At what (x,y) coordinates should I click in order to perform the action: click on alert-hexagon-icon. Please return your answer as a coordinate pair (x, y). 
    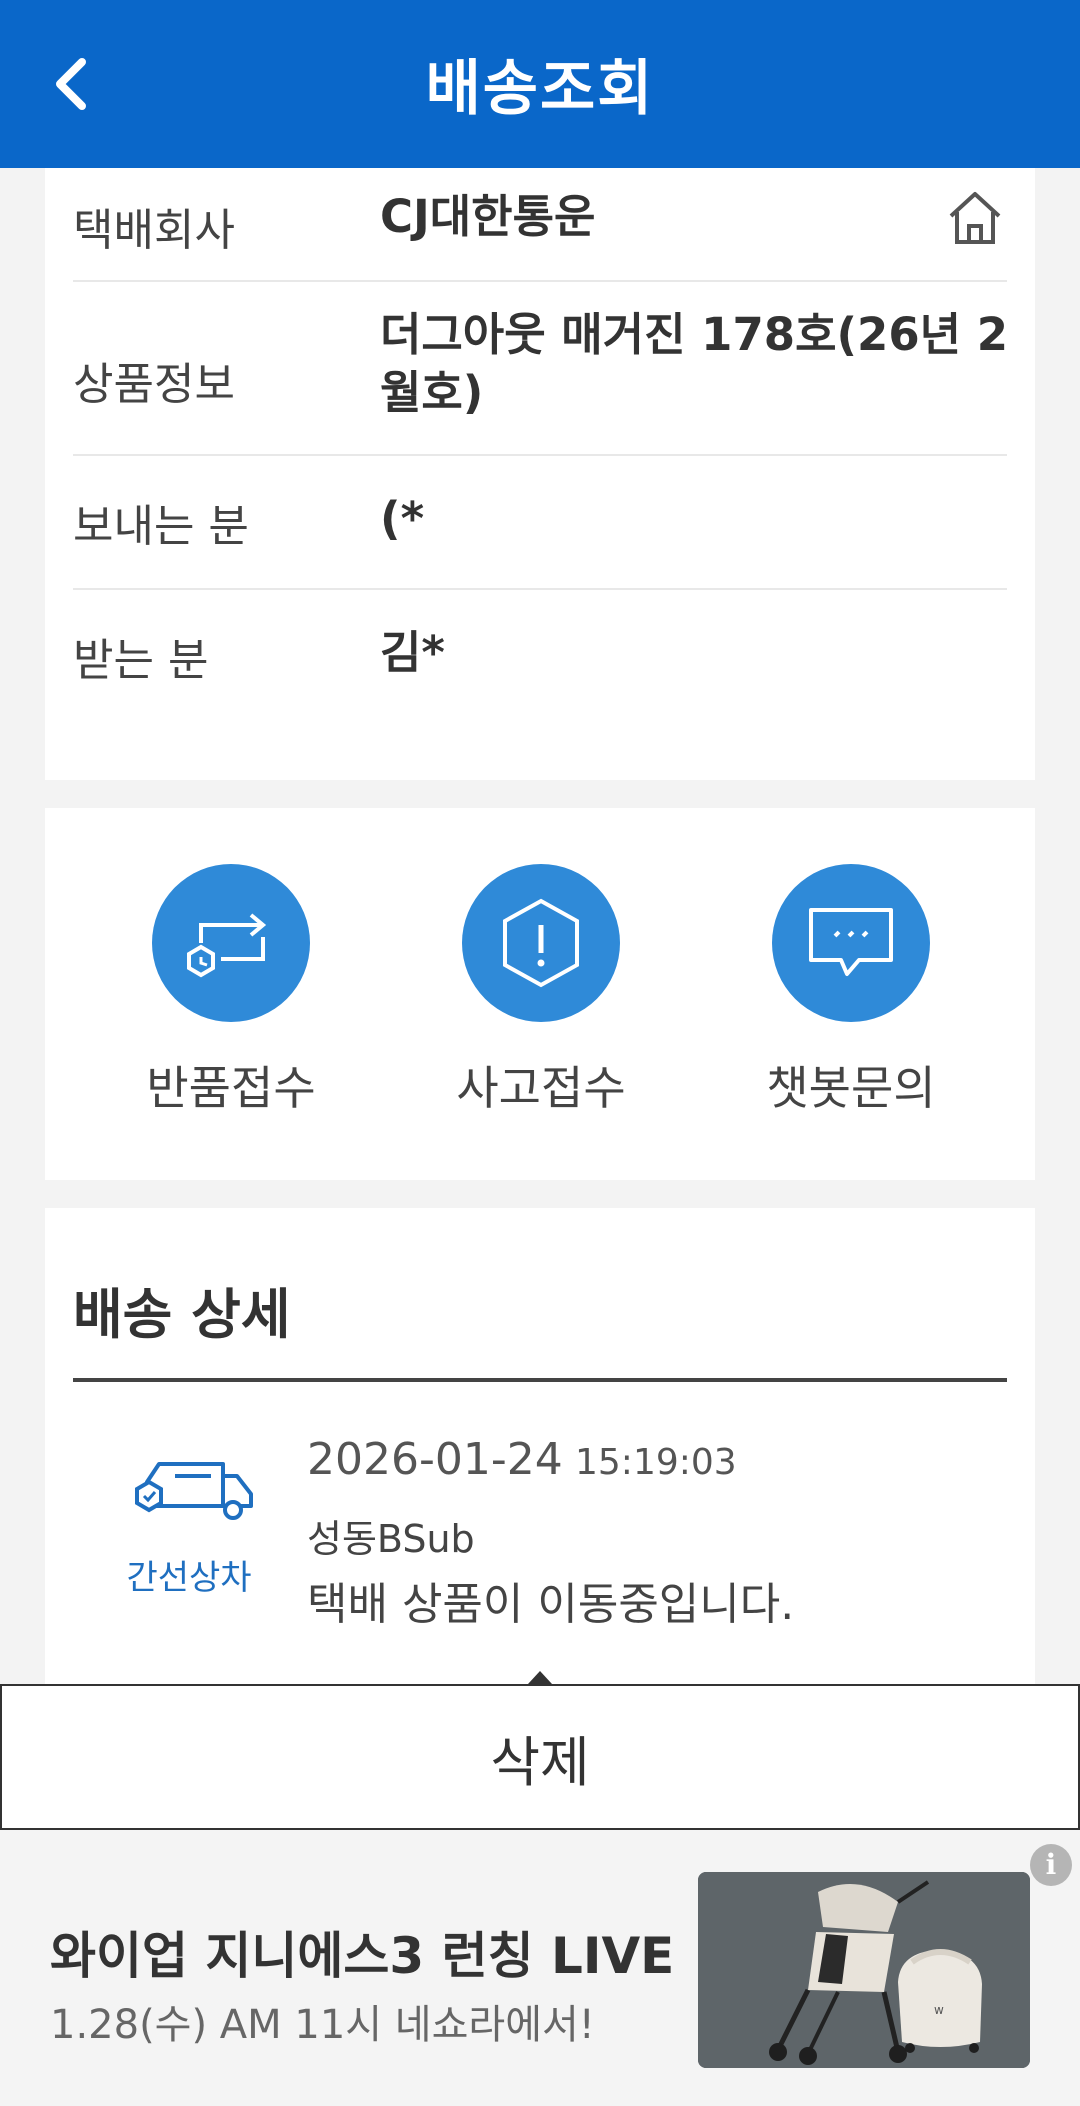
    Looking at the image, I should click on (541, 943).